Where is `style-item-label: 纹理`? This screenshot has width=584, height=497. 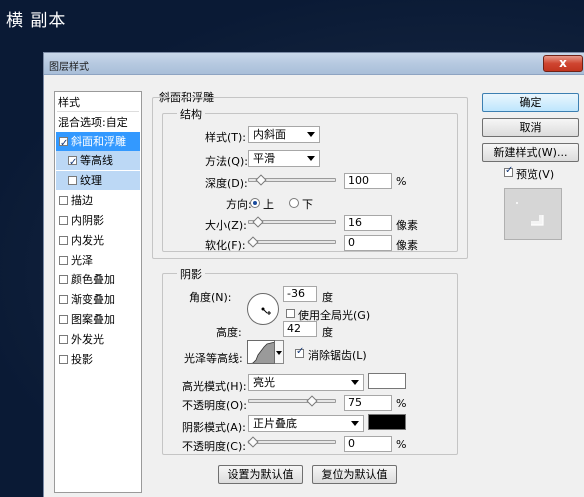 style-item-label: 纹理 is located at coordinates (91, 180).